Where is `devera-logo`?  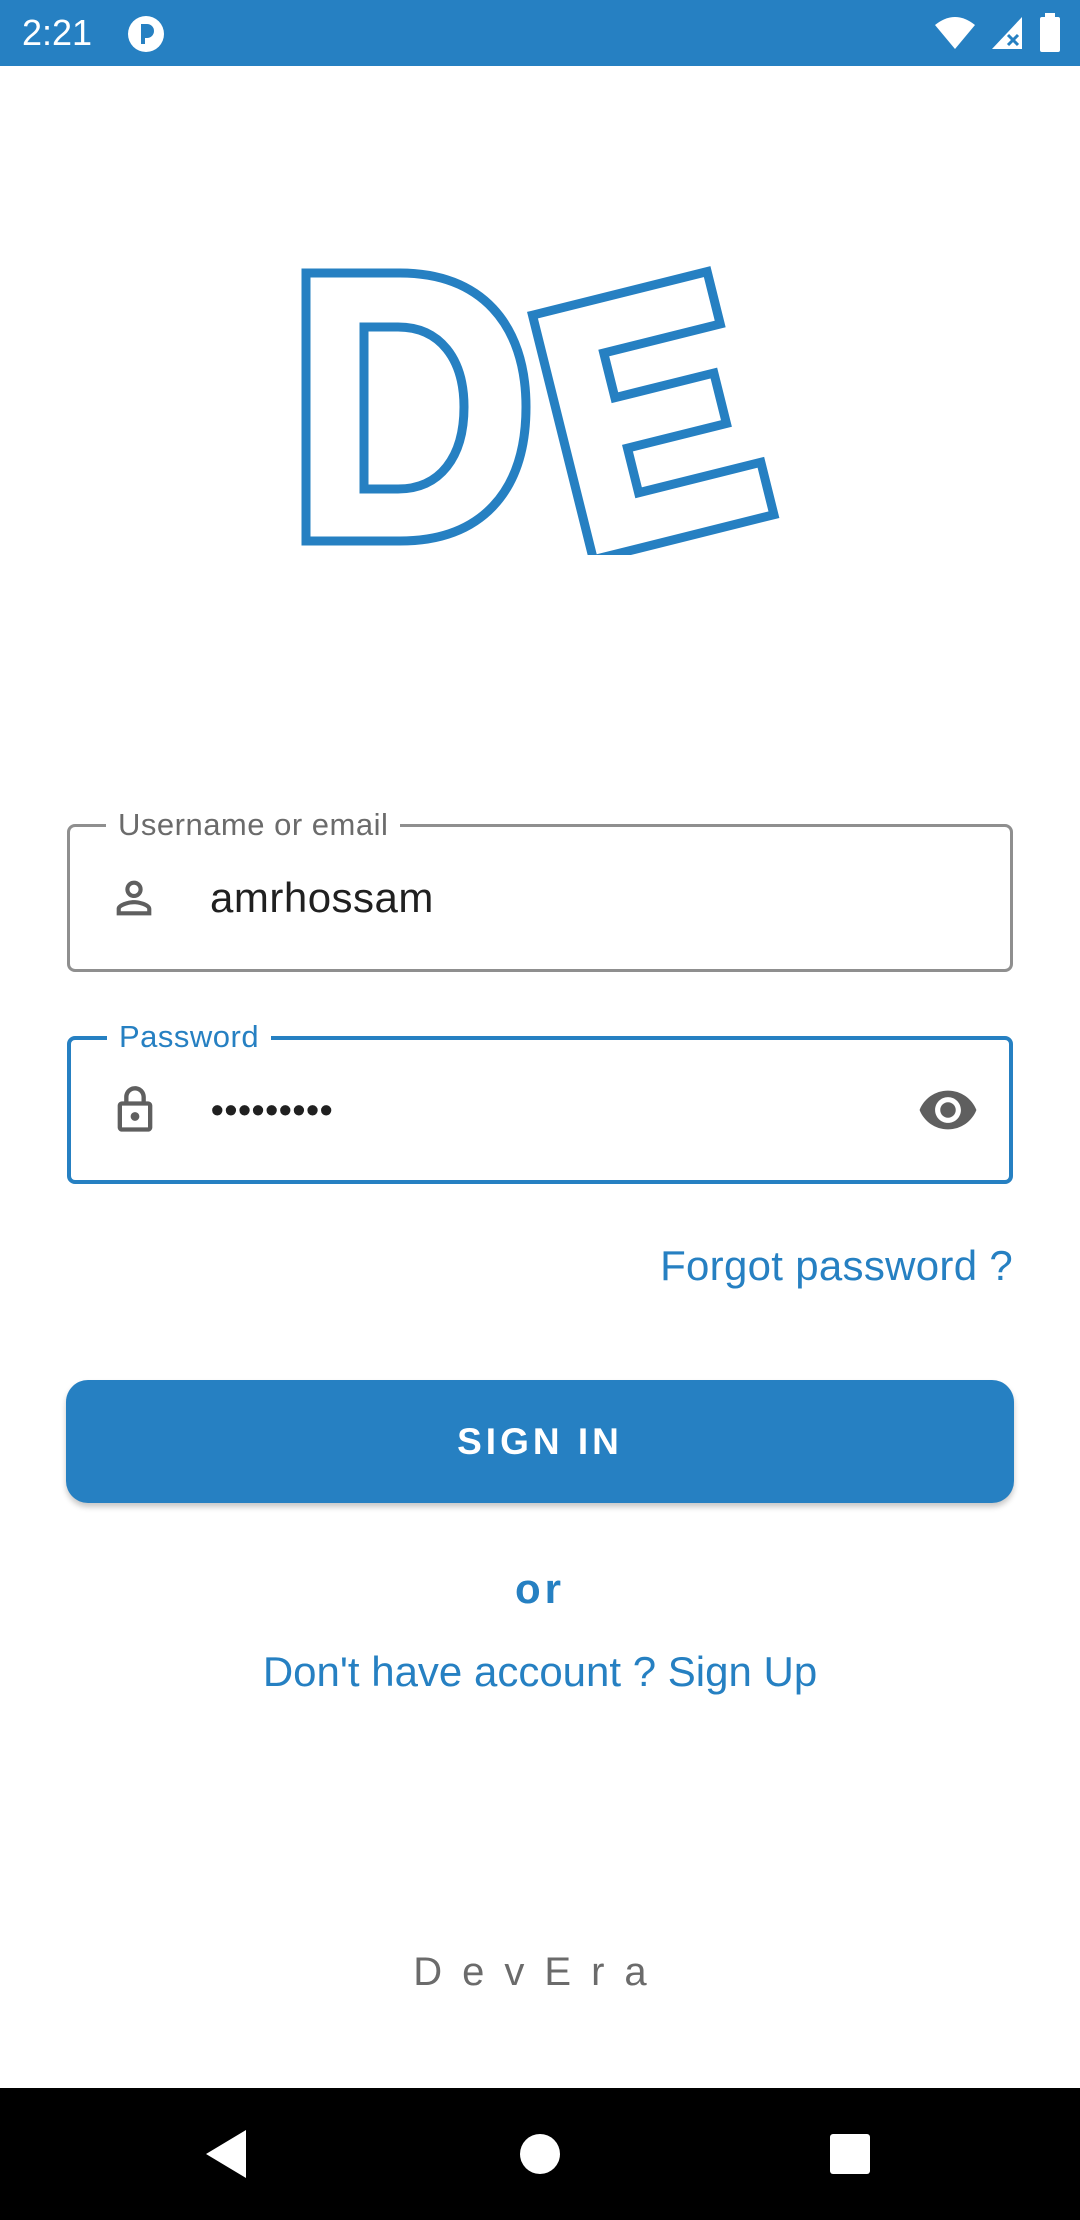 devera-logo is located at coordinates (540, 410).